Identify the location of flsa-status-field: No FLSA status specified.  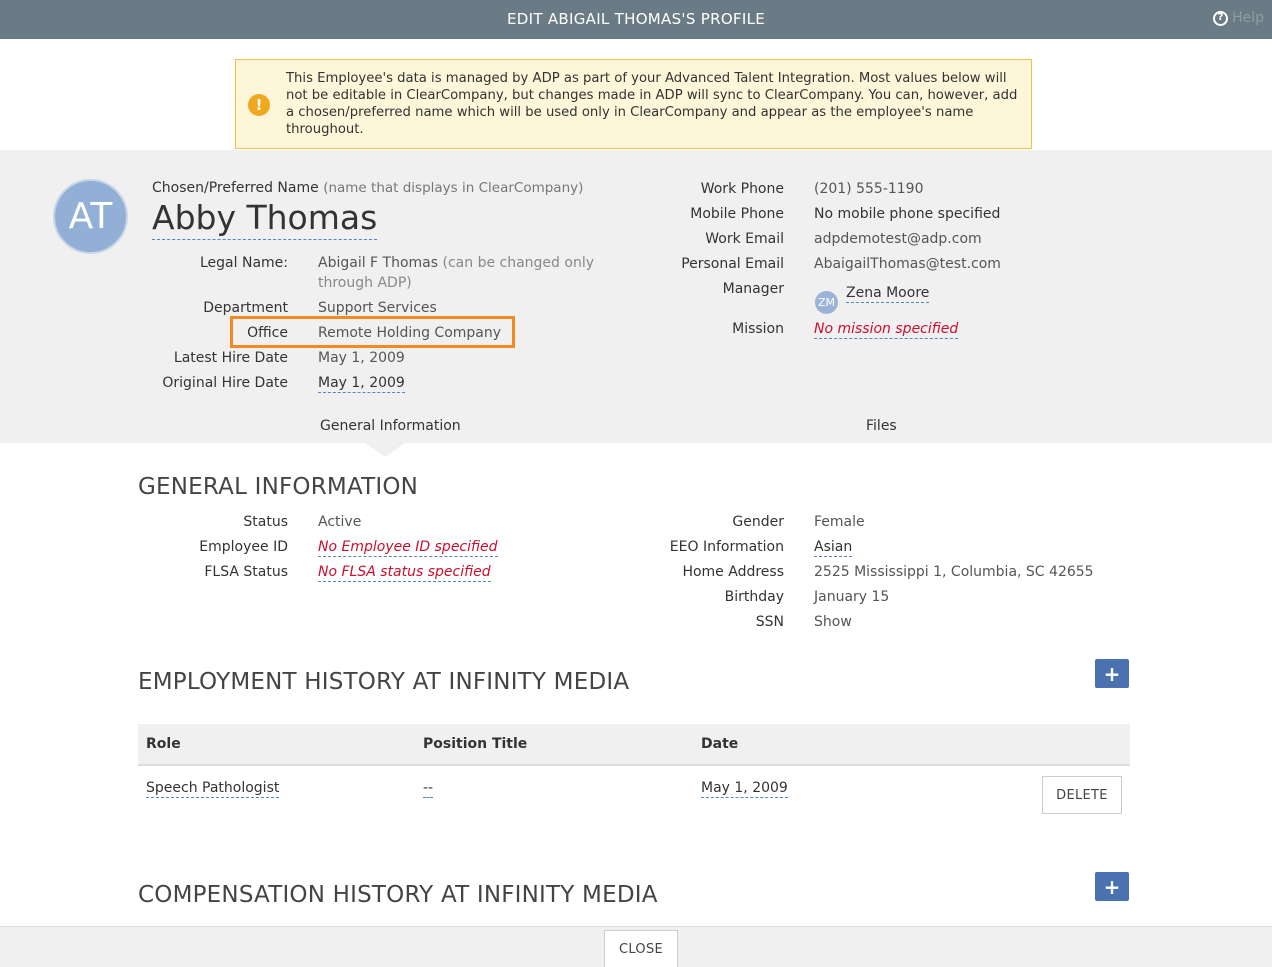
(404, 573).